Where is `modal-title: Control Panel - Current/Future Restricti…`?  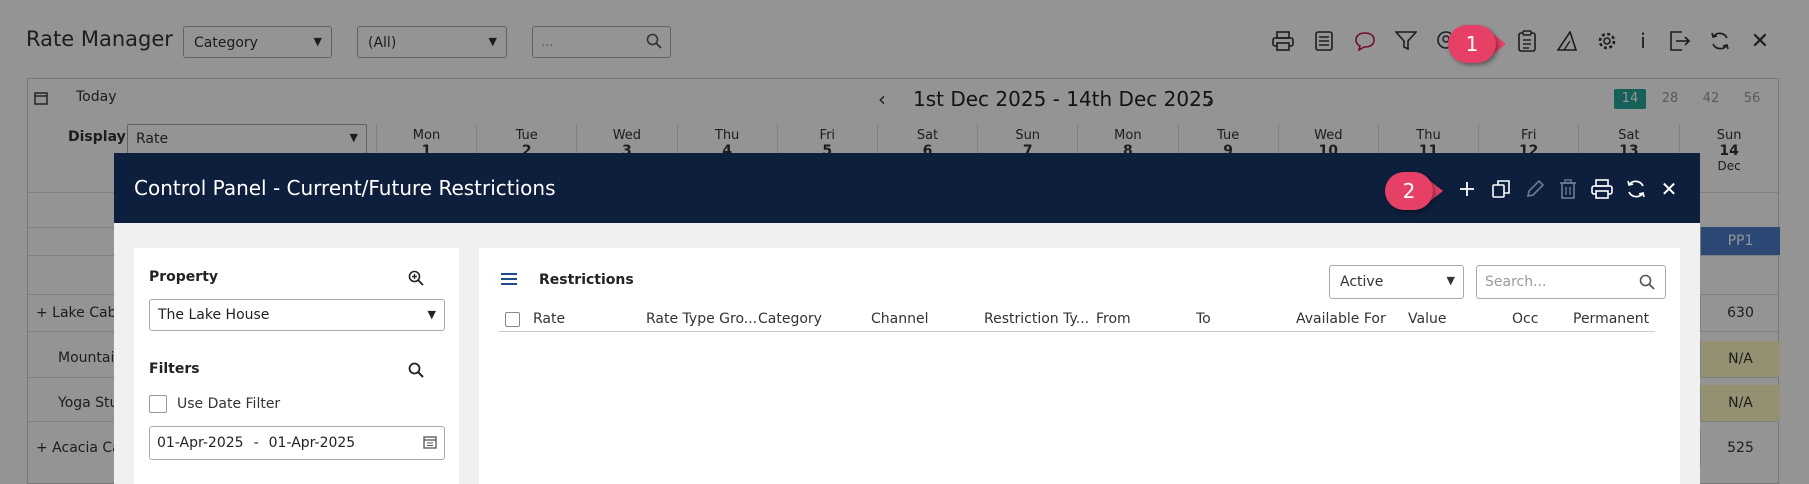
modal-title: Control Panel - Current/Future Restricti… is located at coordinates (345, 188).